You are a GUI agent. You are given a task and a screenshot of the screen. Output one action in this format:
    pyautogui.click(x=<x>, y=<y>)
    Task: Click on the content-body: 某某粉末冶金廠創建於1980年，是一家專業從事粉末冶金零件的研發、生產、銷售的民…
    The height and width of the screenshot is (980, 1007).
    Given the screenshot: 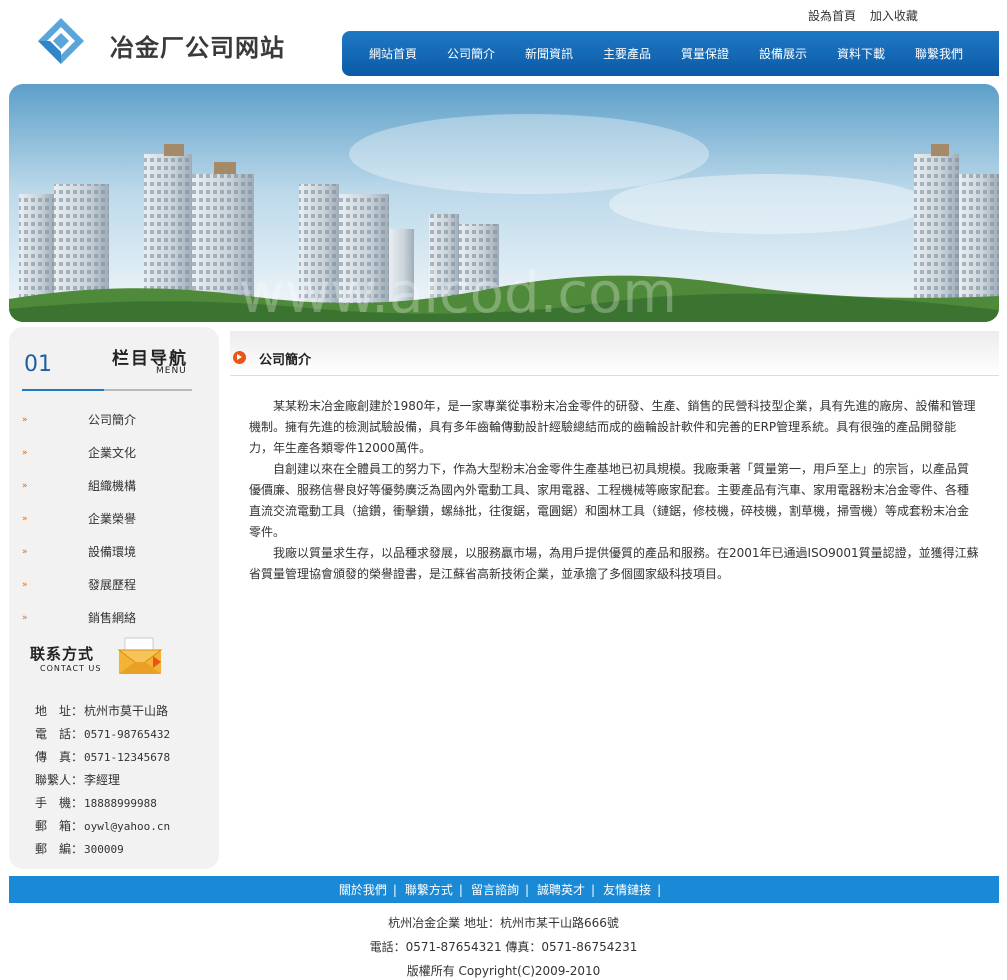 What is the action you would take?
    pyautogui.click(x=614, y=490)
    